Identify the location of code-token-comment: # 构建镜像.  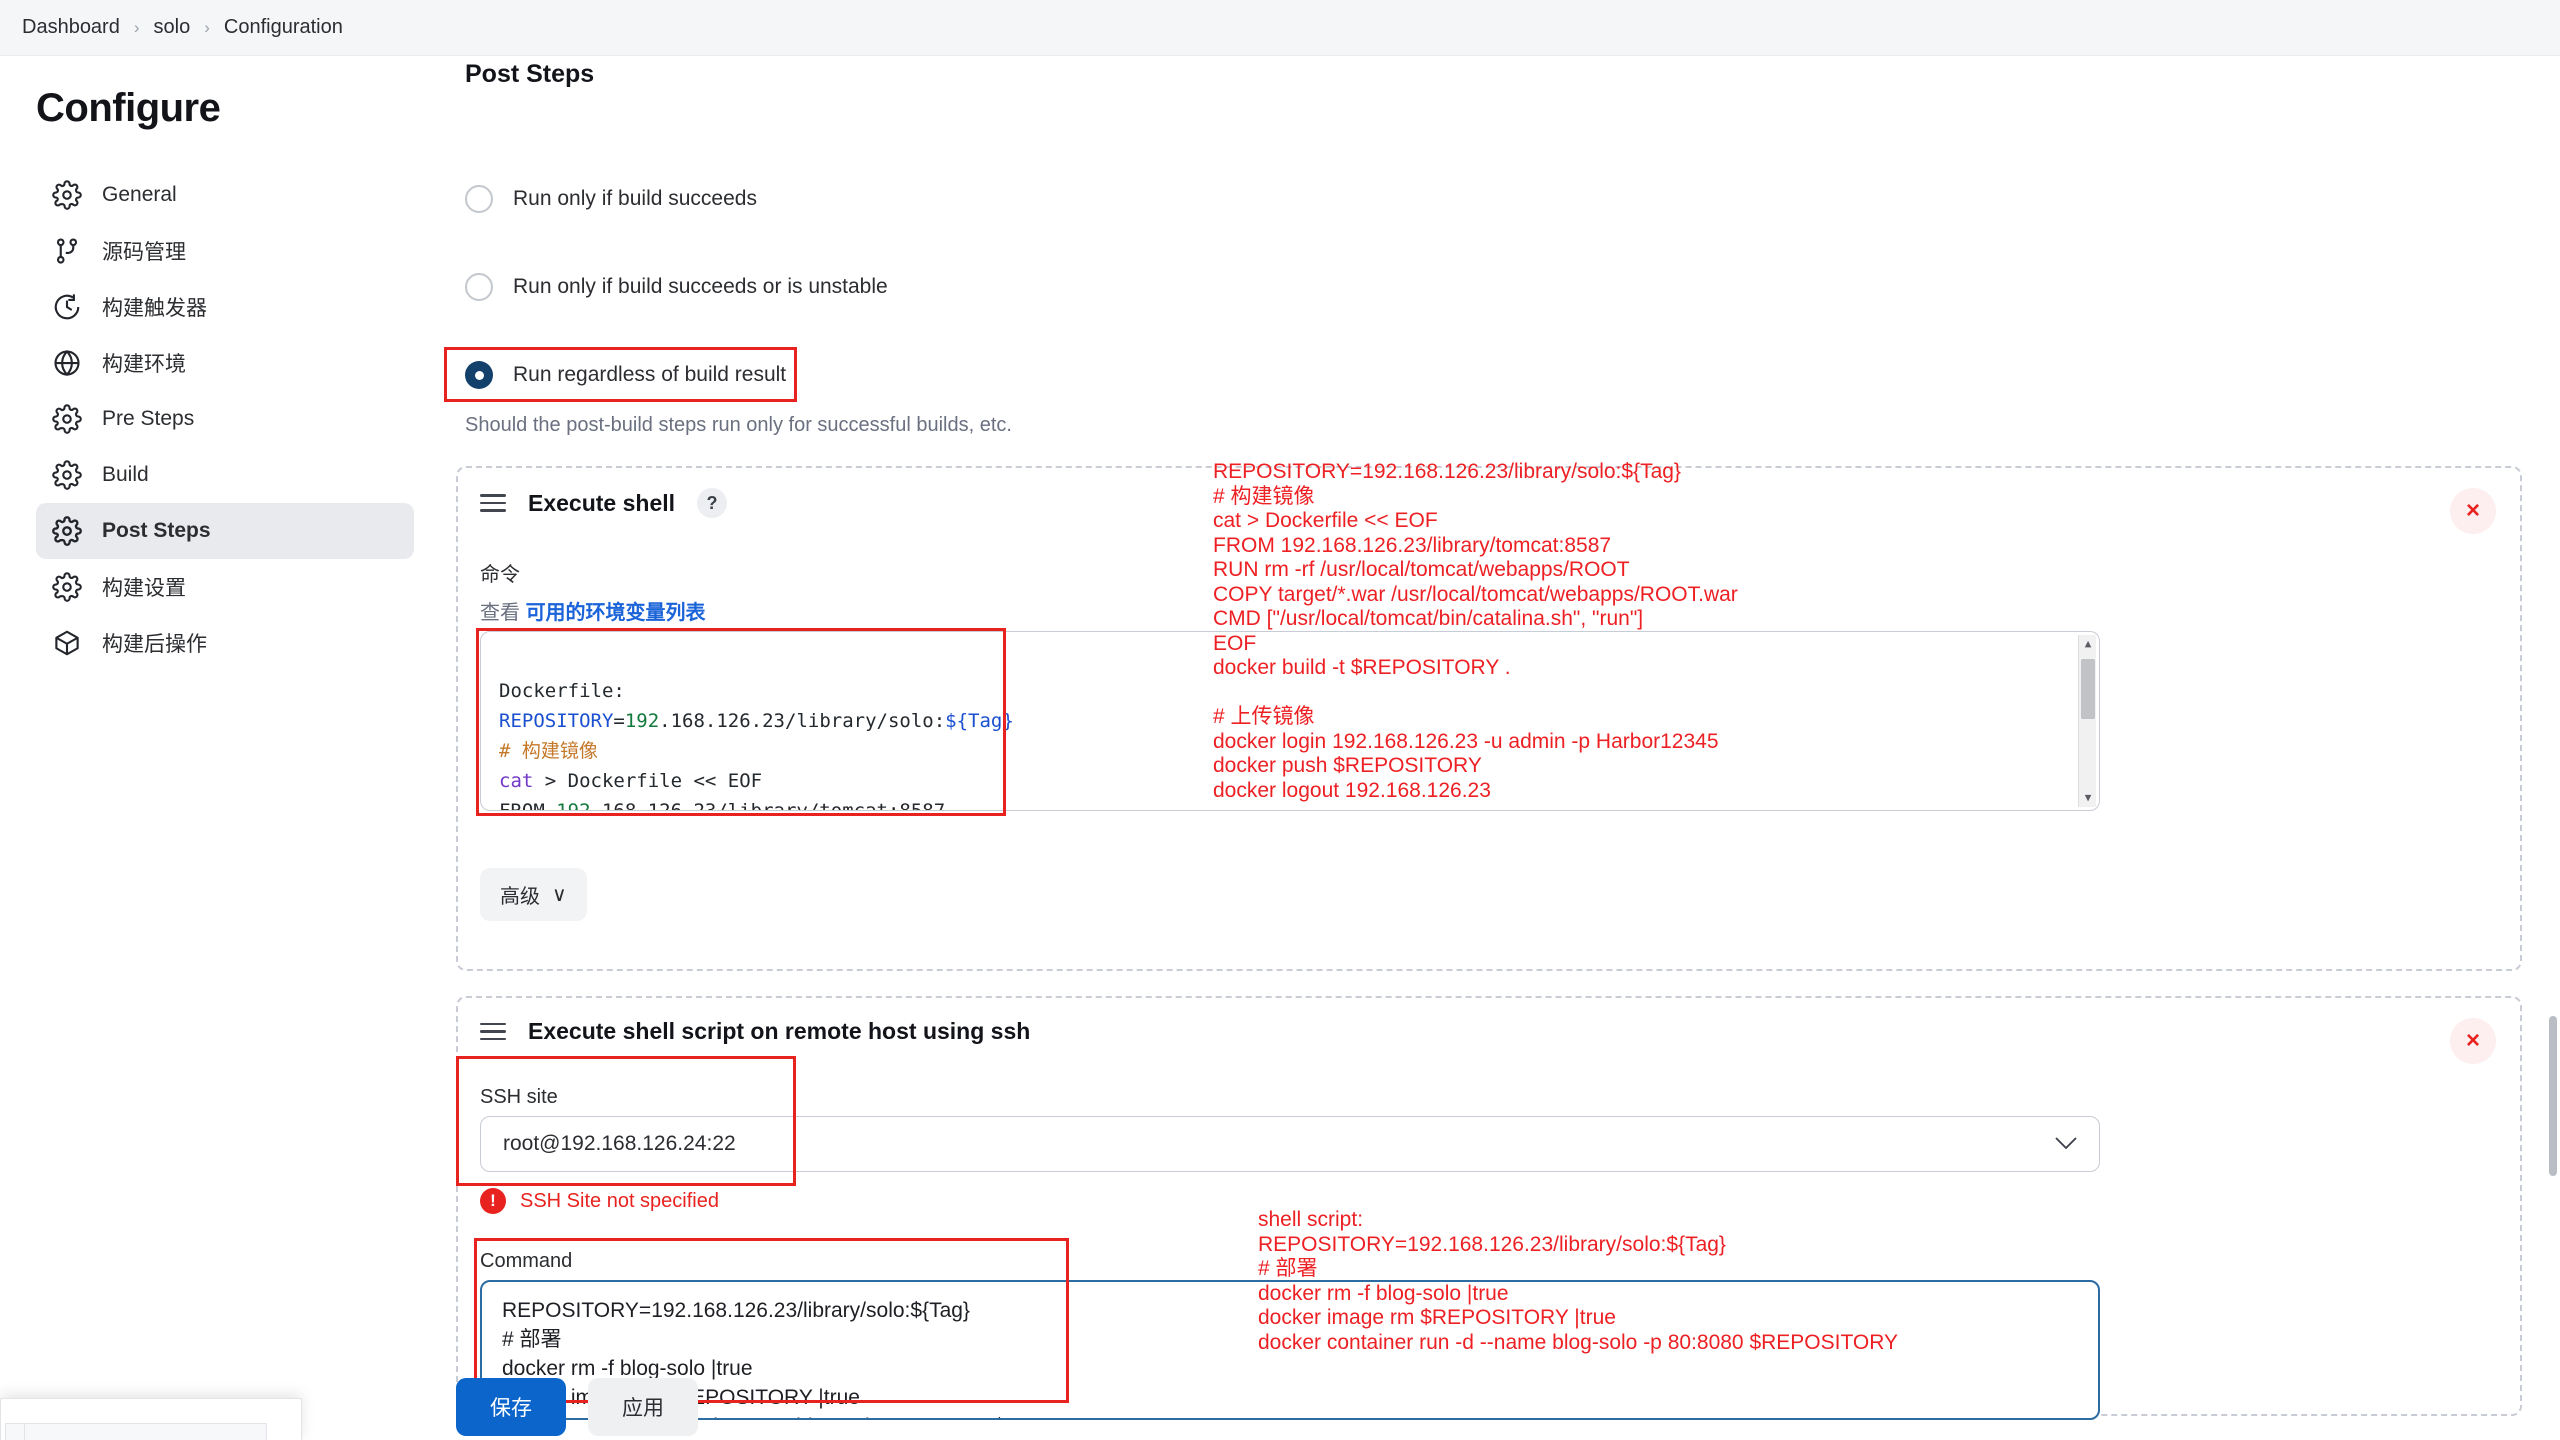
(548, 751).